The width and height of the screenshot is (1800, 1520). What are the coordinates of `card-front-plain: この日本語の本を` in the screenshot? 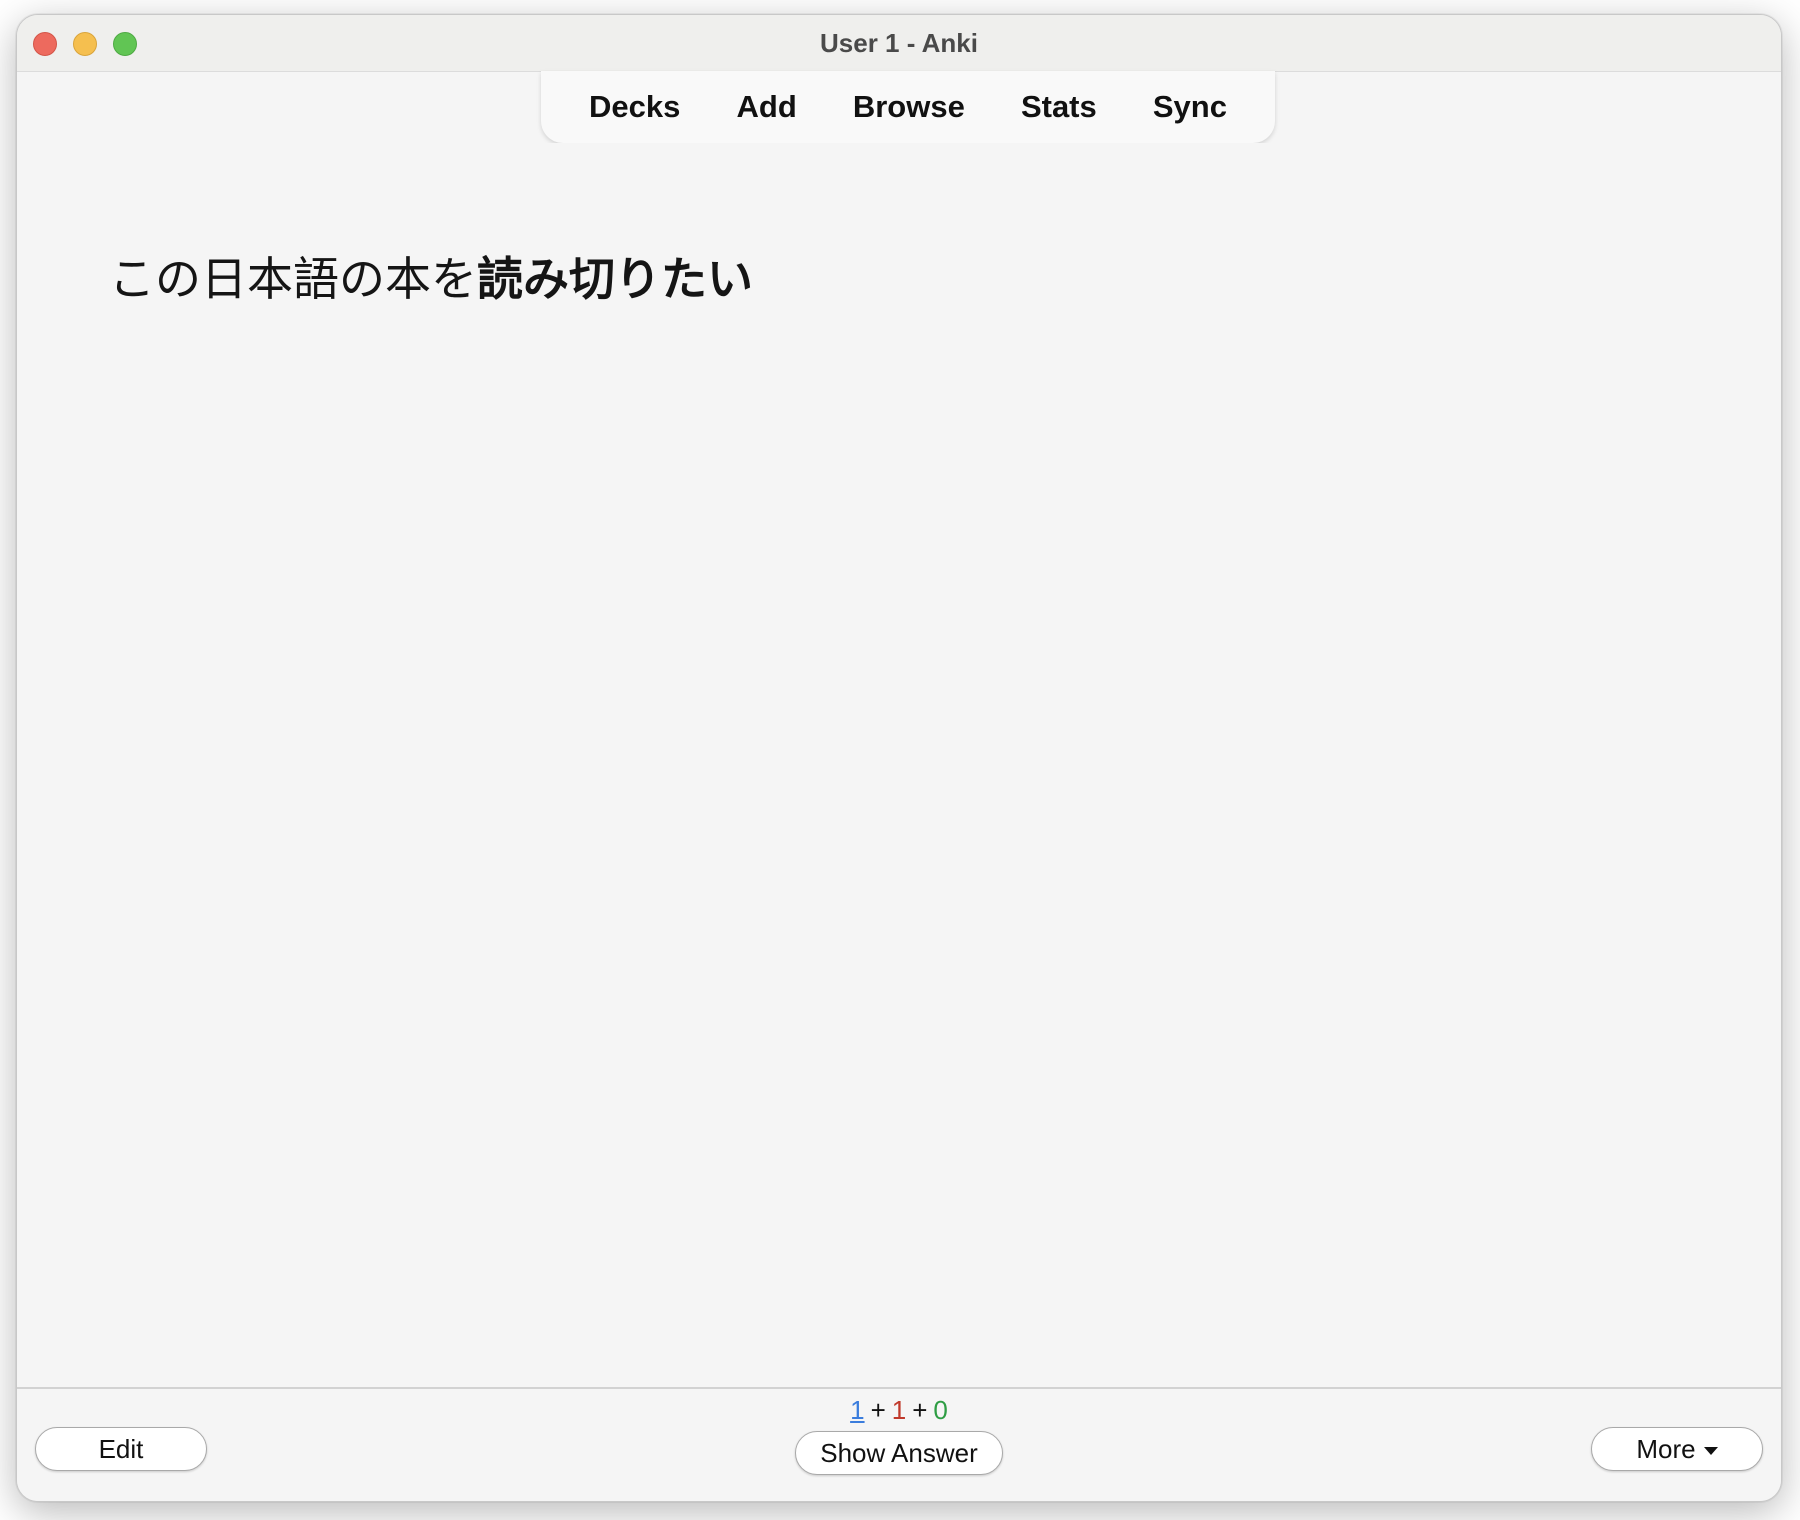 It's located at (293, 279).